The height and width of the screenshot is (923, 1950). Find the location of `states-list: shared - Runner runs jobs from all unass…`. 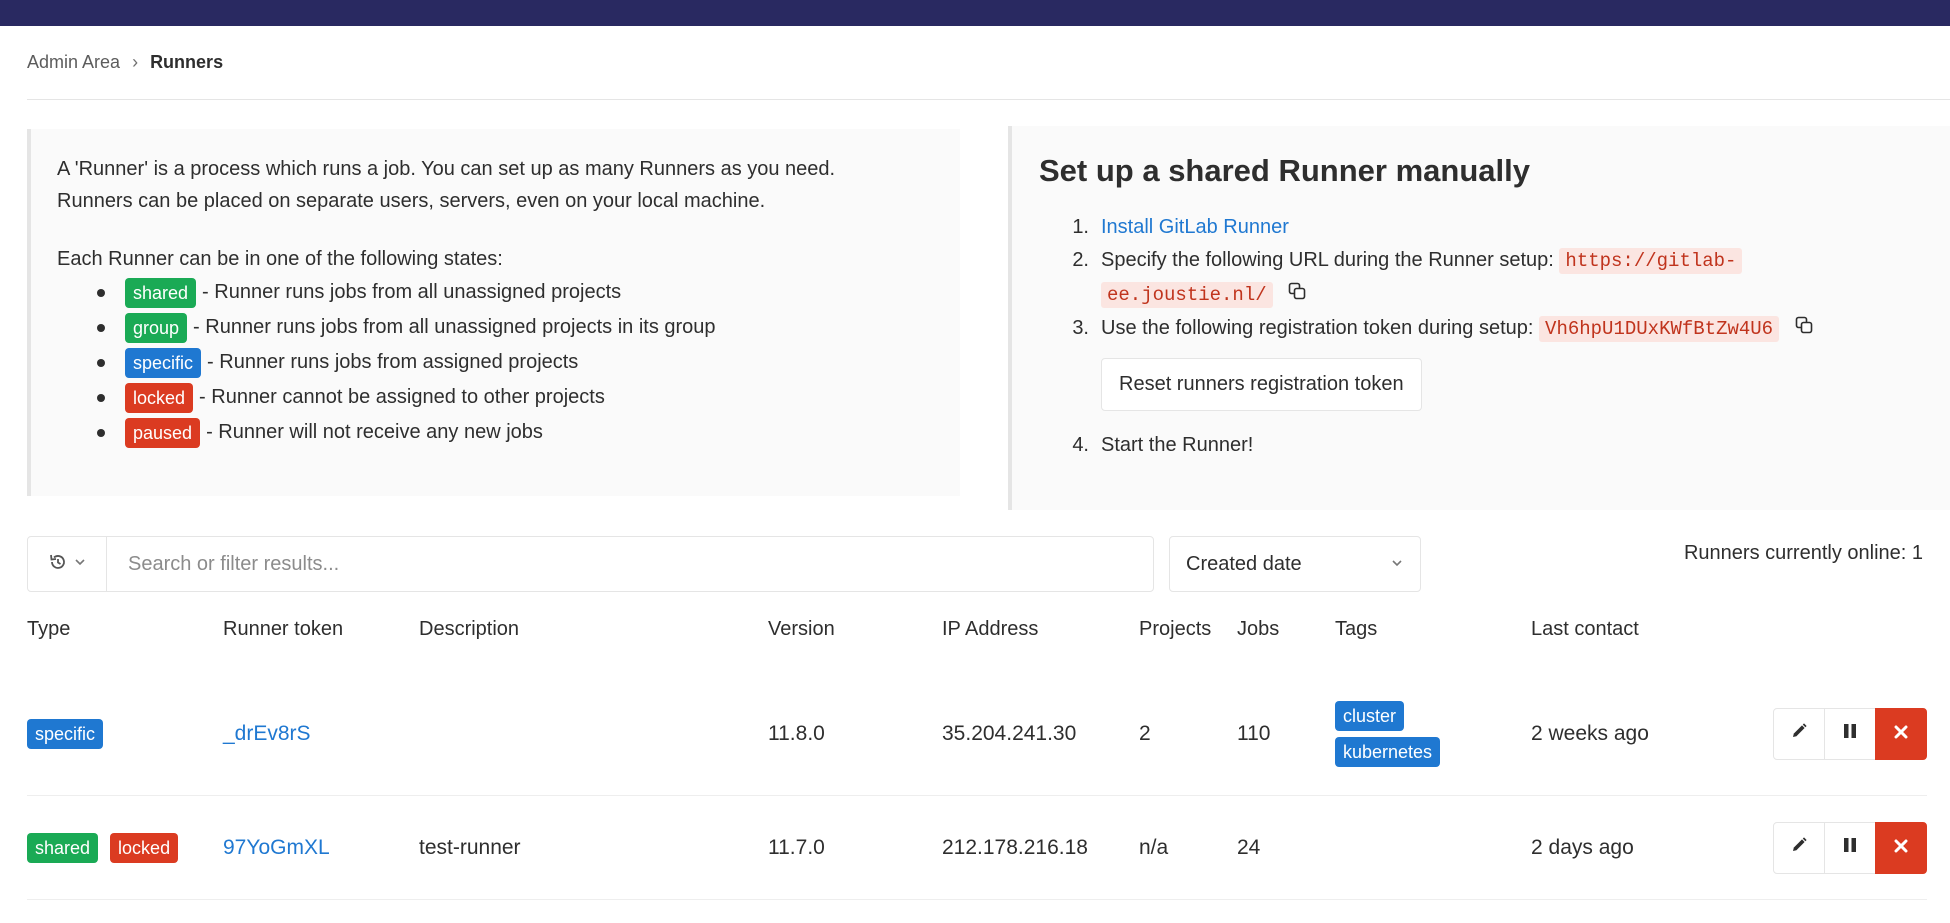

states-list: shared - Runner runs jobs from all unass… is located at coordinates (508, 362).